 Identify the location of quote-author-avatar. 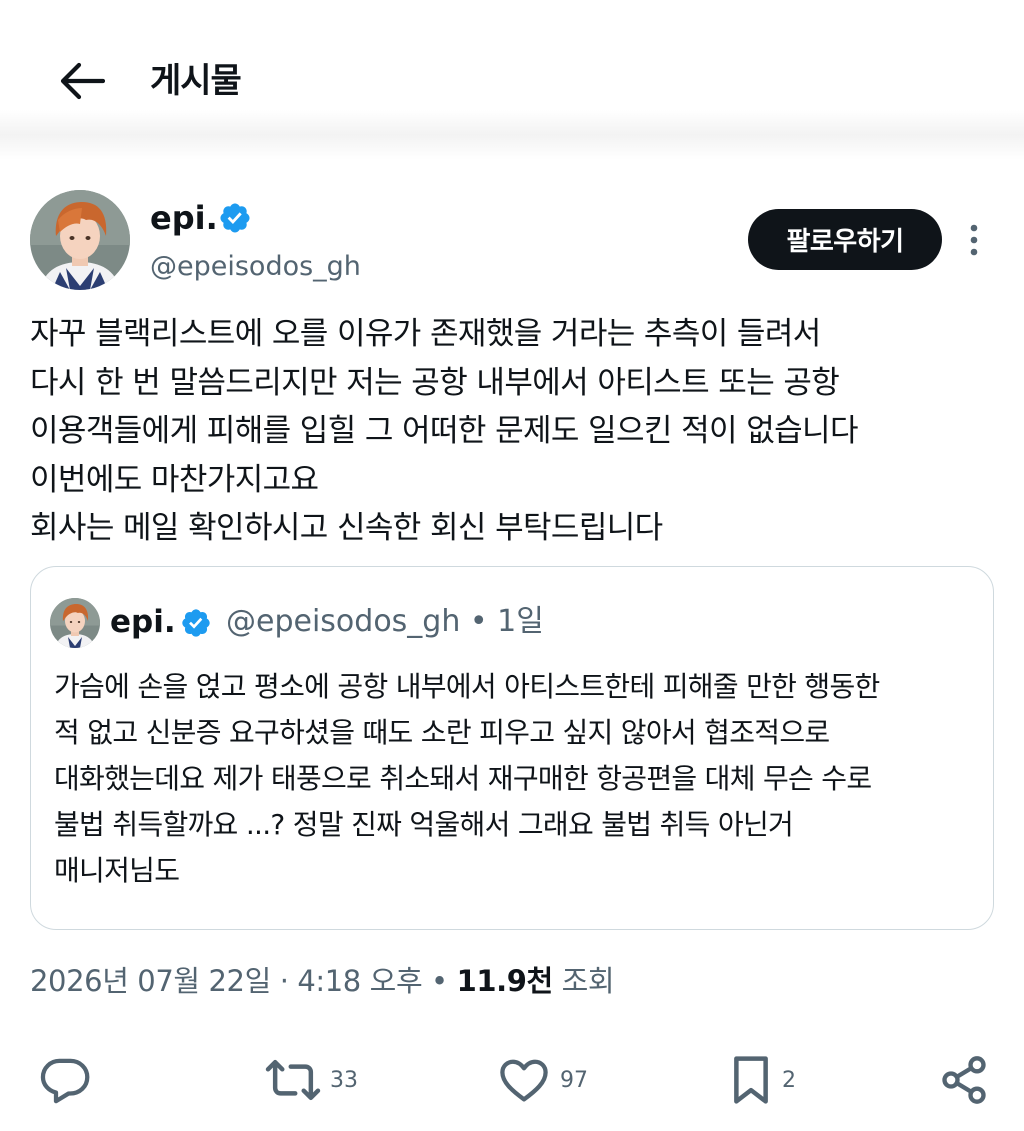
(75, 623).